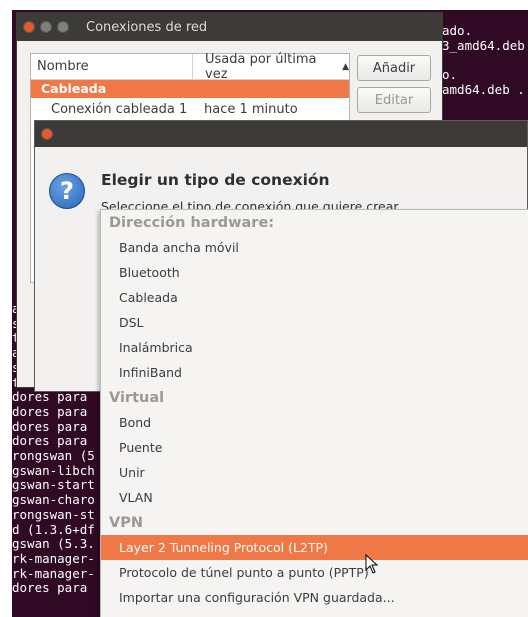 The width and height of the screenshot is (528, 617). Describe the element at coordinates (46, 27) in the screenshot. I see `minimize-icon` at that location.